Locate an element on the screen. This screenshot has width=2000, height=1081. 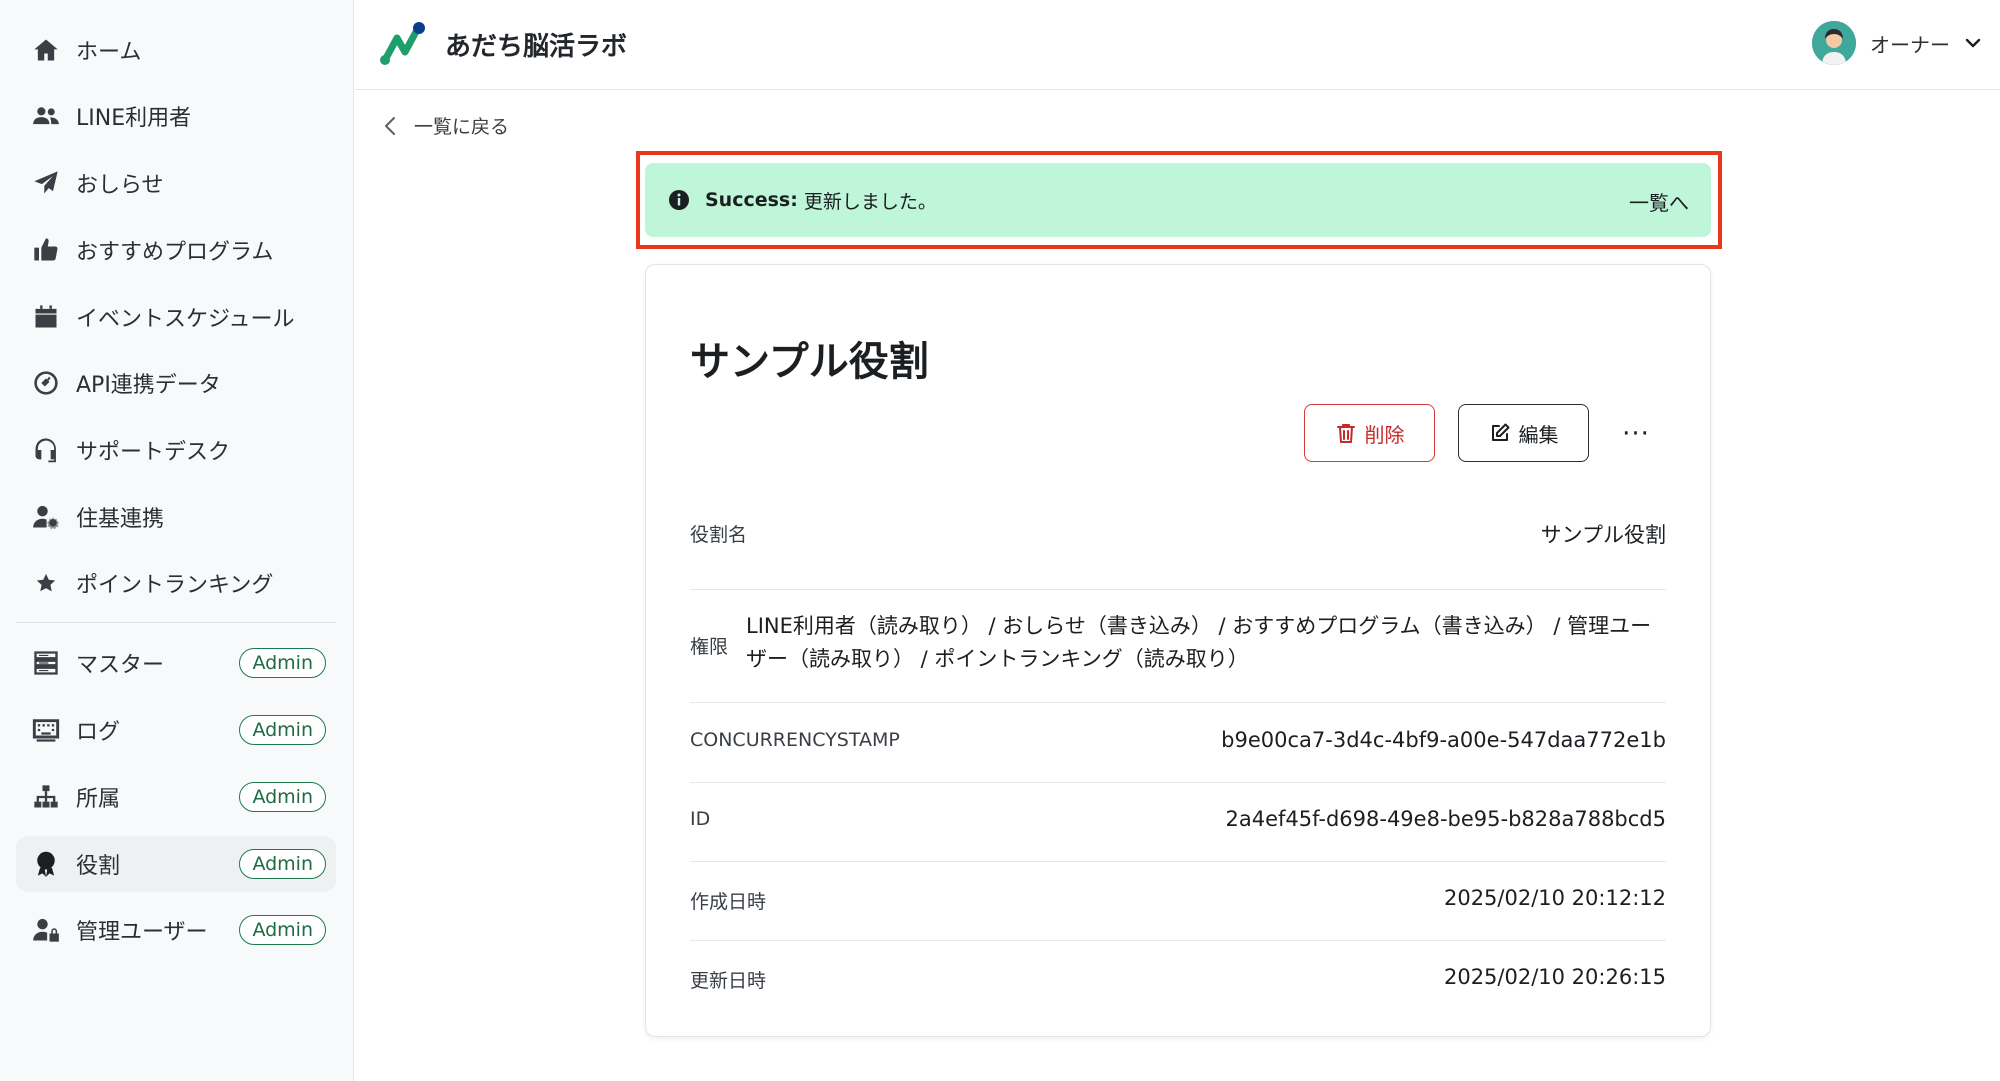
sidebar-item-label: サポートデスク is located at coordinates (153, 452).